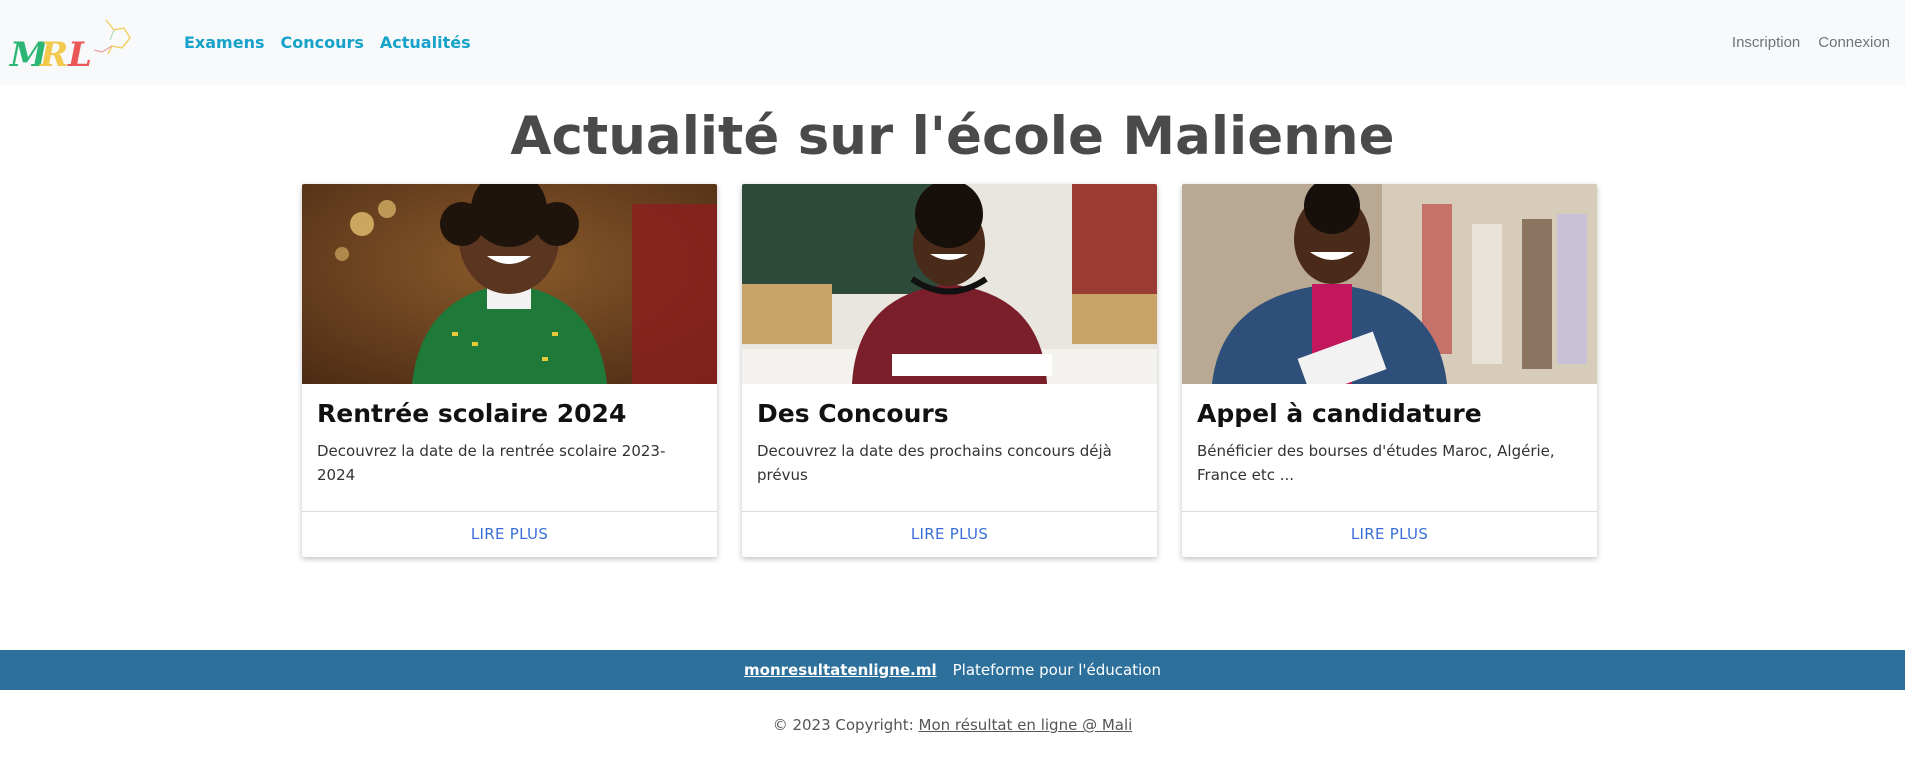 The image size is (1905, 780). I want to click on page-title: Actualité sur l'école Malienne, so click(952, 136).